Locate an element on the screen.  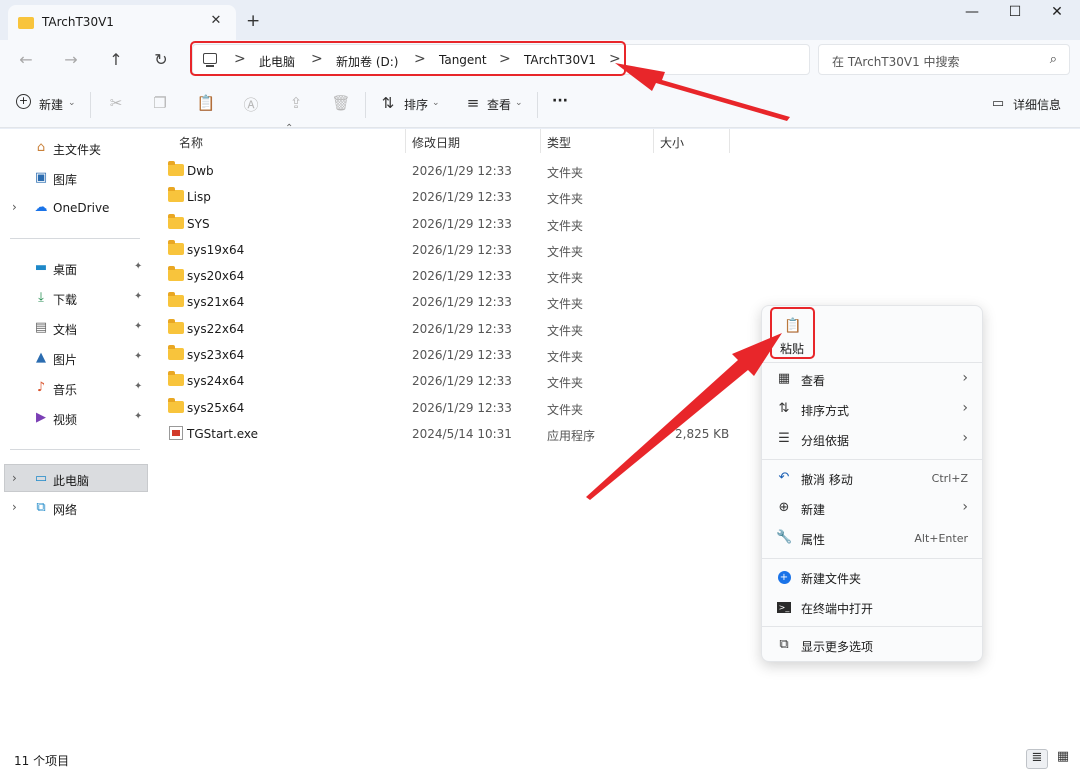
details-button: 详细信息 is located at coordinates (1037, 104).